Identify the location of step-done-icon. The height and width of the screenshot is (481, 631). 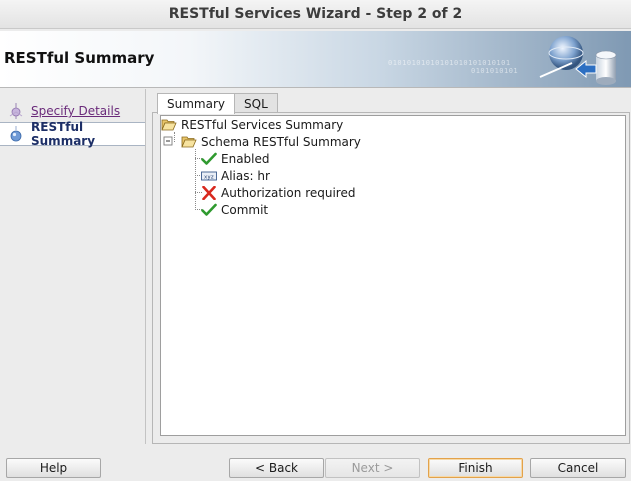
(16, 111).